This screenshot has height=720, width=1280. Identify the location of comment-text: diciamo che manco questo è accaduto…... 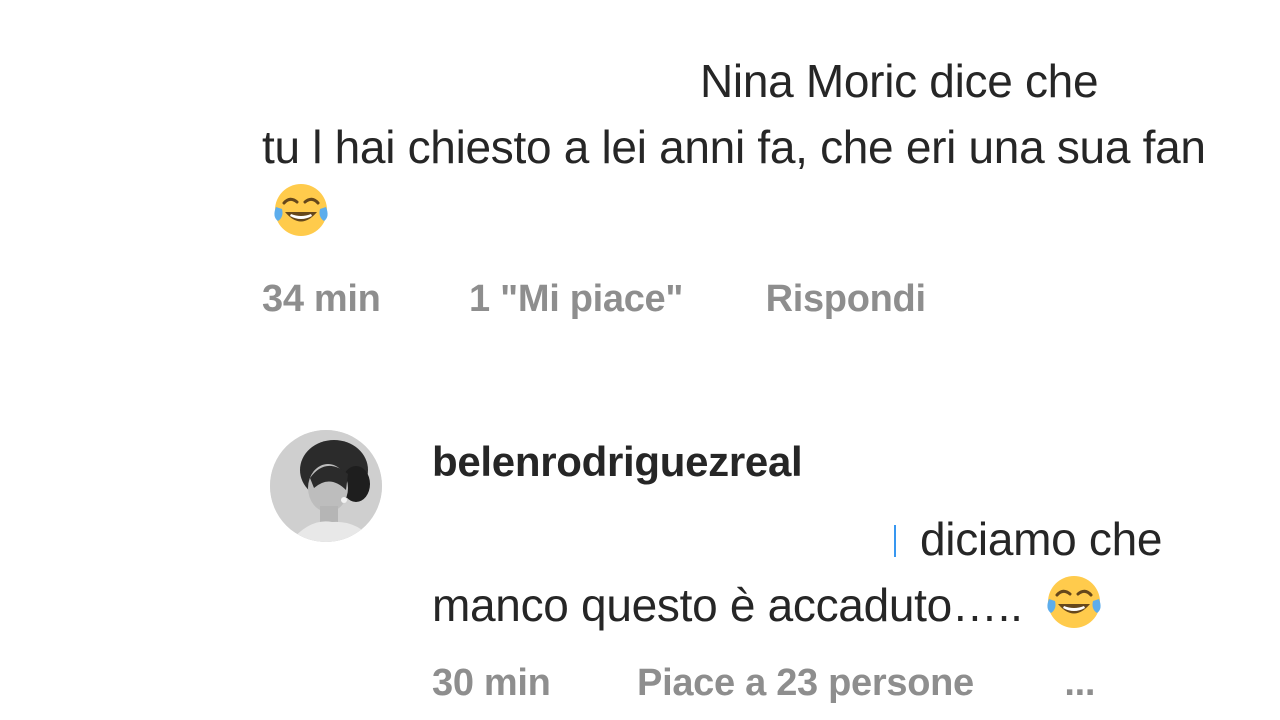
(842, 572).